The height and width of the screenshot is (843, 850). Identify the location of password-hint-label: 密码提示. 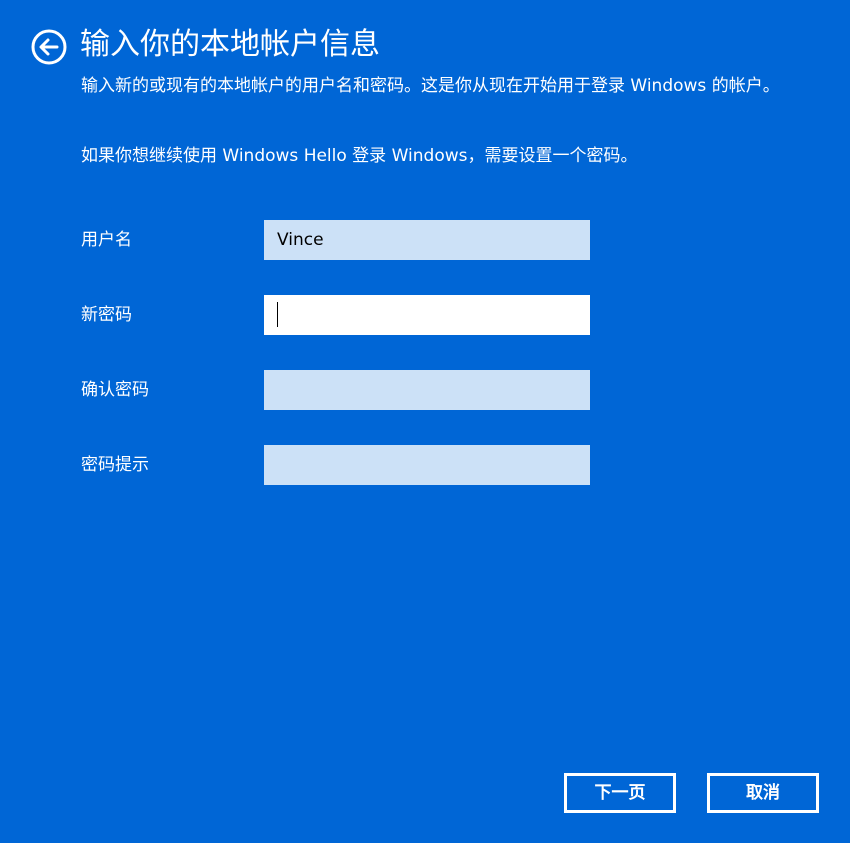
(115, 465).